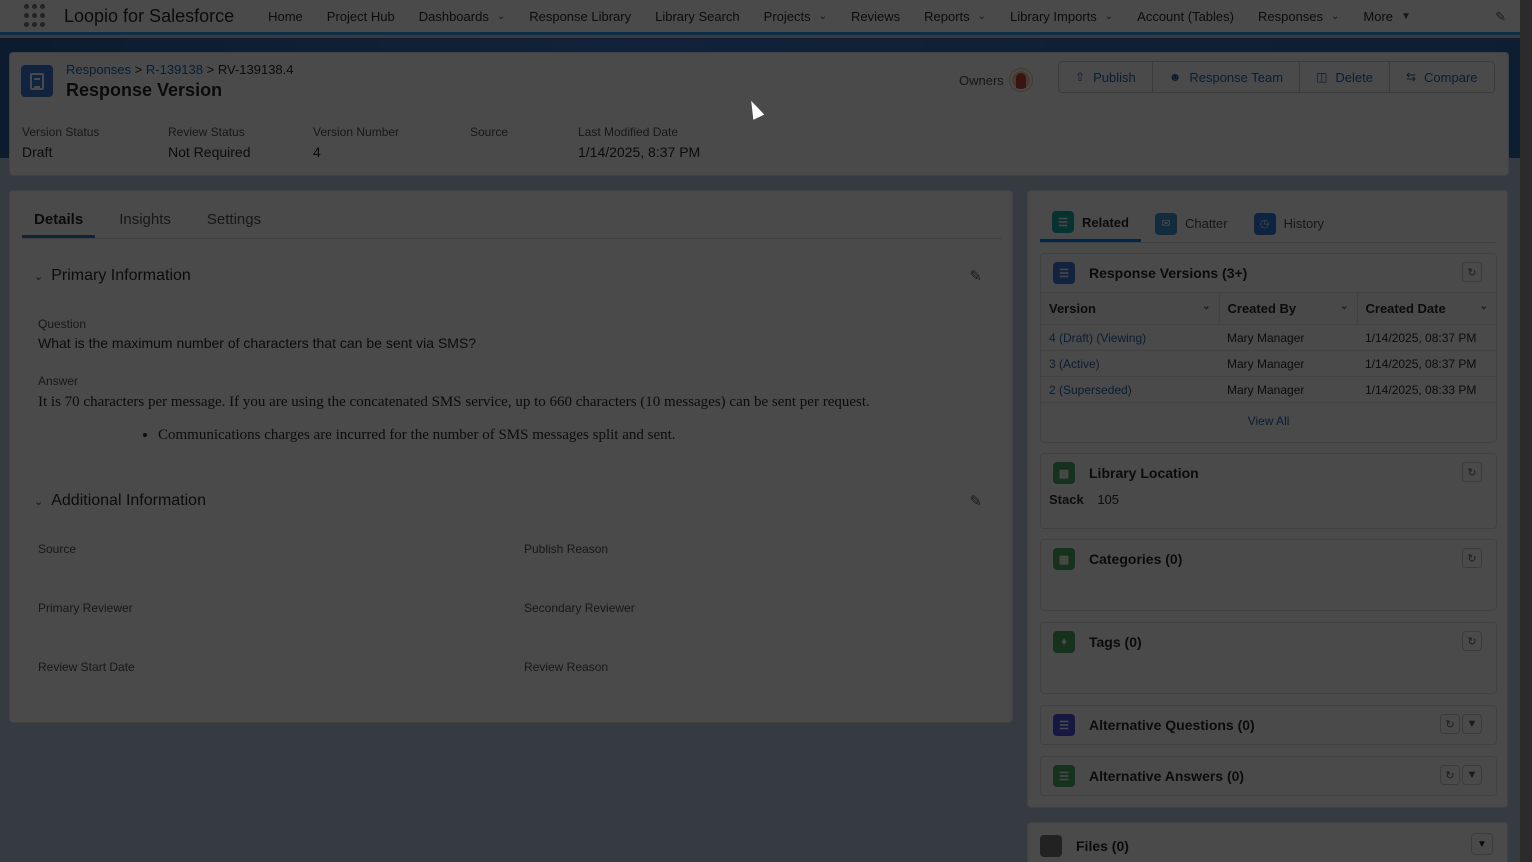  I want to click on tab-history: ◷ History, so click(1289, 223).